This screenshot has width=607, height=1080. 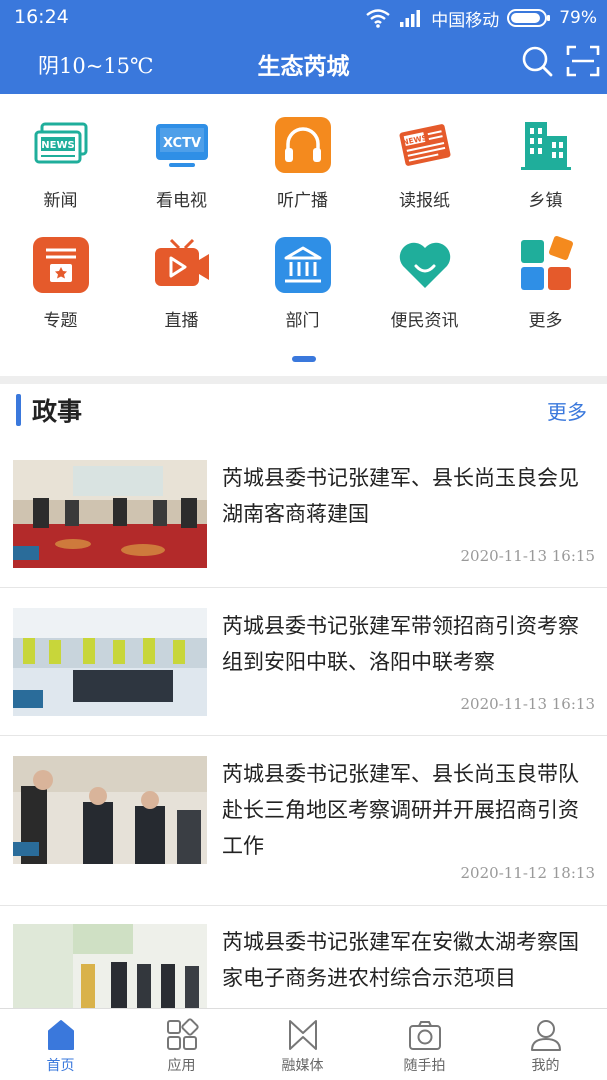 What do you see at coordinates (302, 1035) in the screenshot?
I see `media-icon` at bounding box center [302, 1035].